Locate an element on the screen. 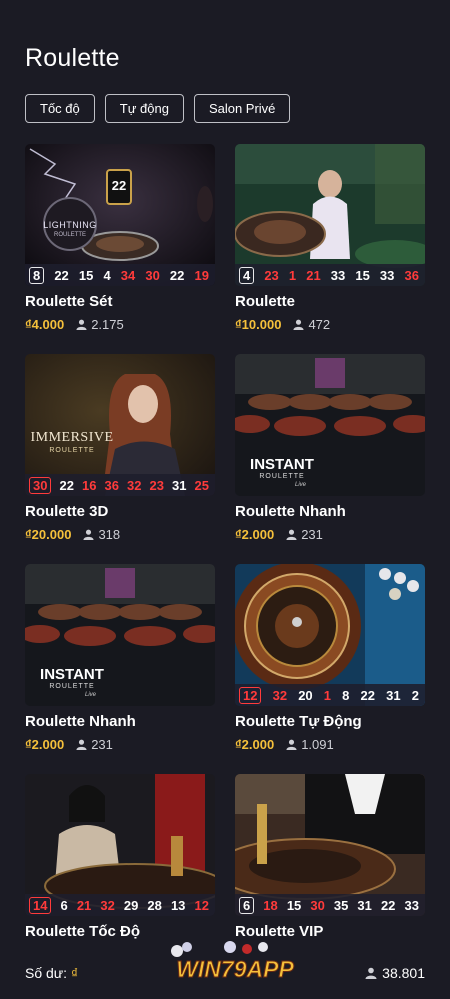 This screenshot has width=450, height=999. latest-number: 8 is located at coordinates (37, 275).